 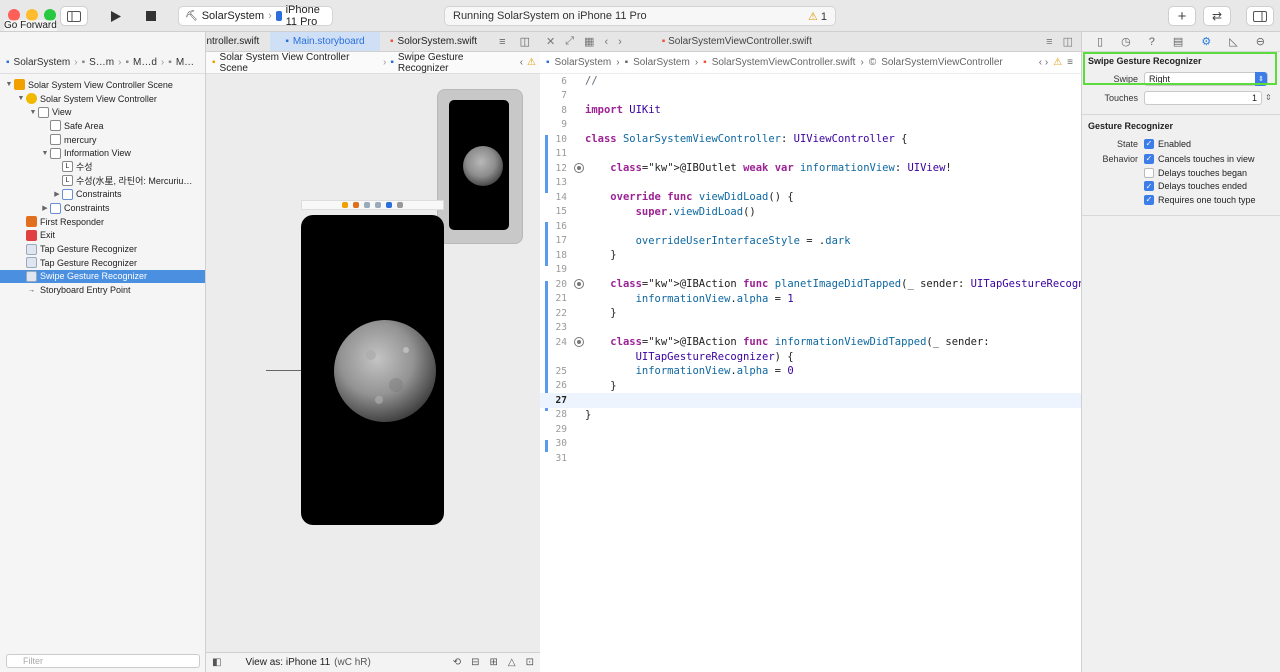 What do you see at coordinates (810, 357) in the screenshot?
I see `code-line: UITapGestureRecognizer) {` at bounding box center [810, 357].